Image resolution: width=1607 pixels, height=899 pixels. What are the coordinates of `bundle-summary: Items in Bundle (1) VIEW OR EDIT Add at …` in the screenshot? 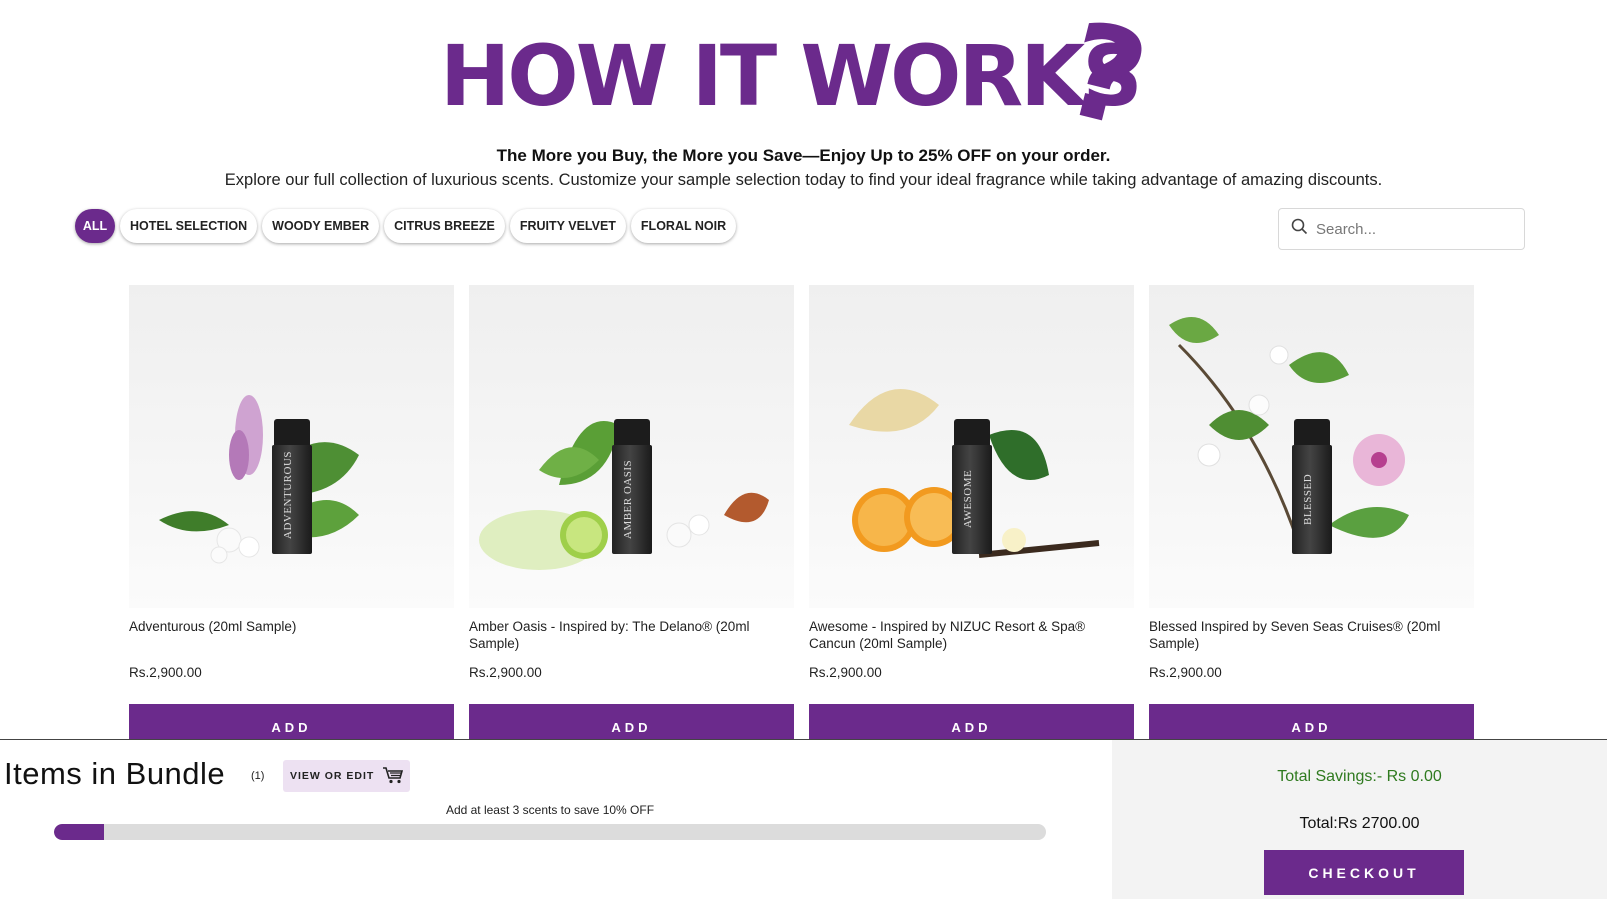 It's located at (556, 819).